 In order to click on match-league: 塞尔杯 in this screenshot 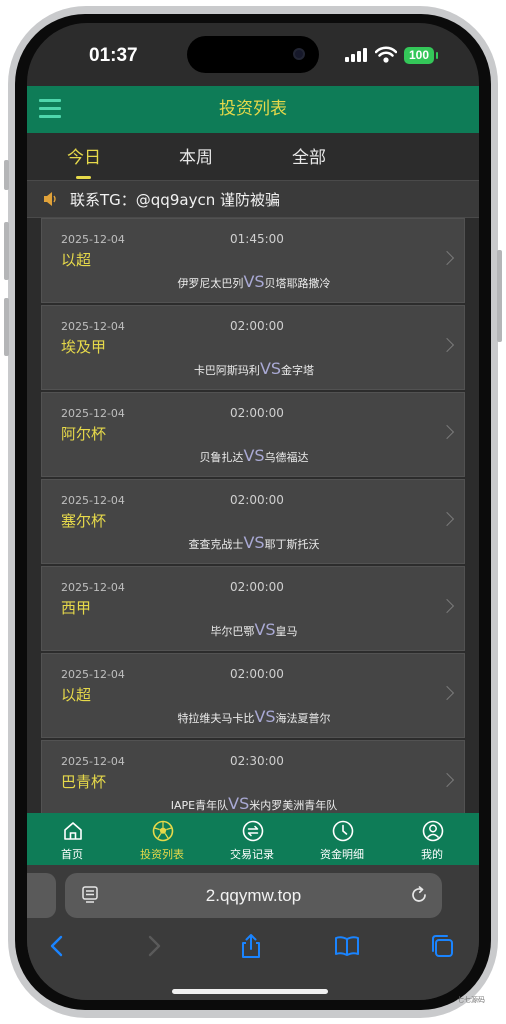, I will do `click(84, 521)`.